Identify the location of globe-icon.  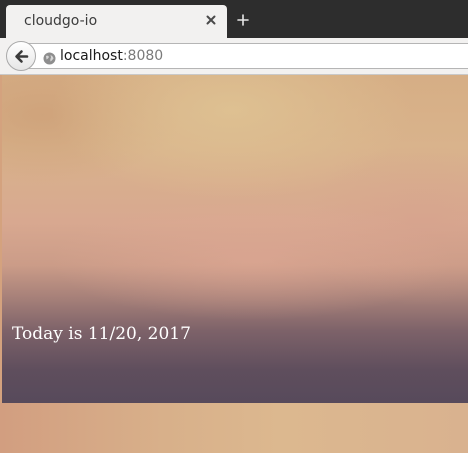
(49, 57).